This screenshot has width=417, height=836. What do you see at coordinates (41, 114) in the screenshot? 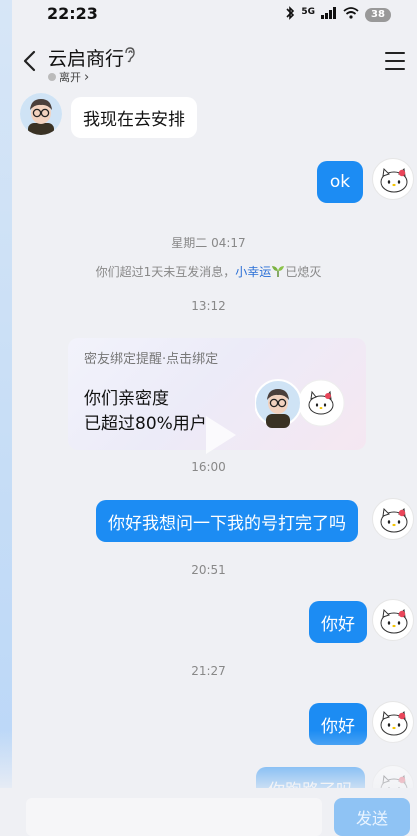
I see `contact-avatar` at bounding box center [41, 114].